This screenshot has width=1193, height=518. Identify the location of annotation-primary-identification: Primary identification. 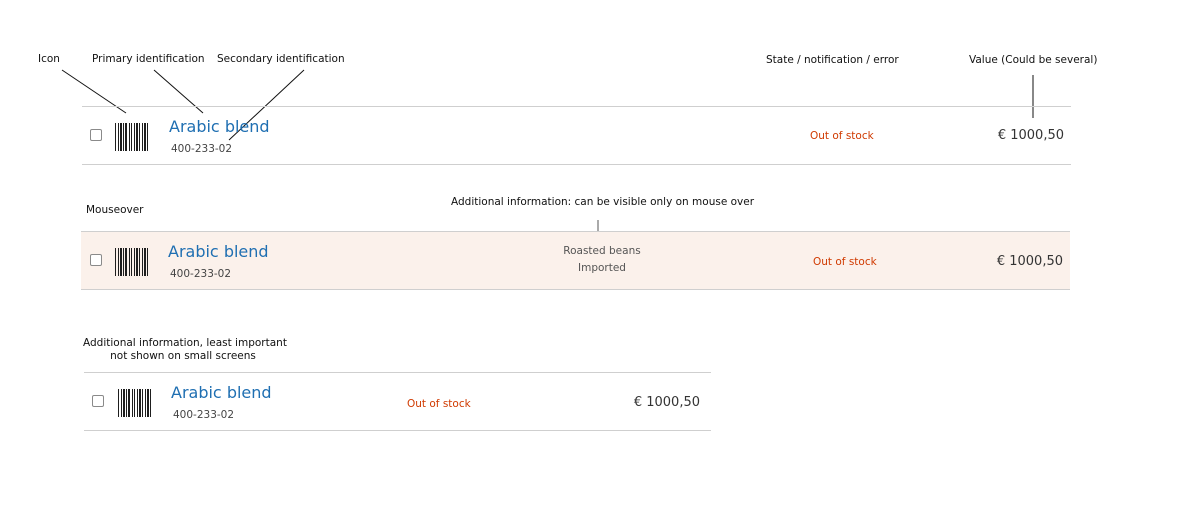
(148, 59).